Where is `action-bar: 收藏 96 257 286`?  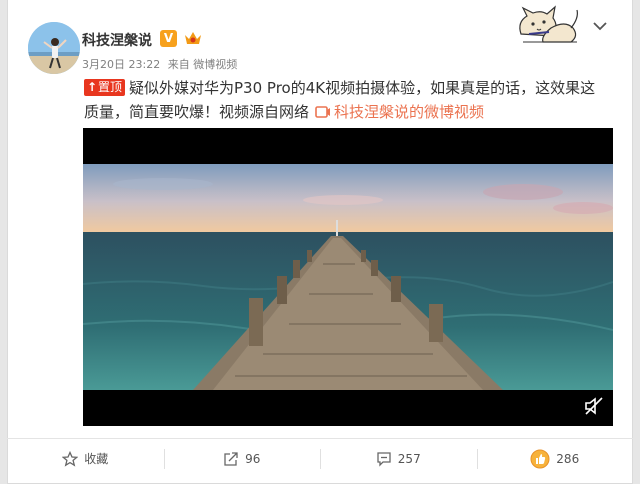
action-bar: 收藏 96 257 286 is located at coordinates (320, 458).